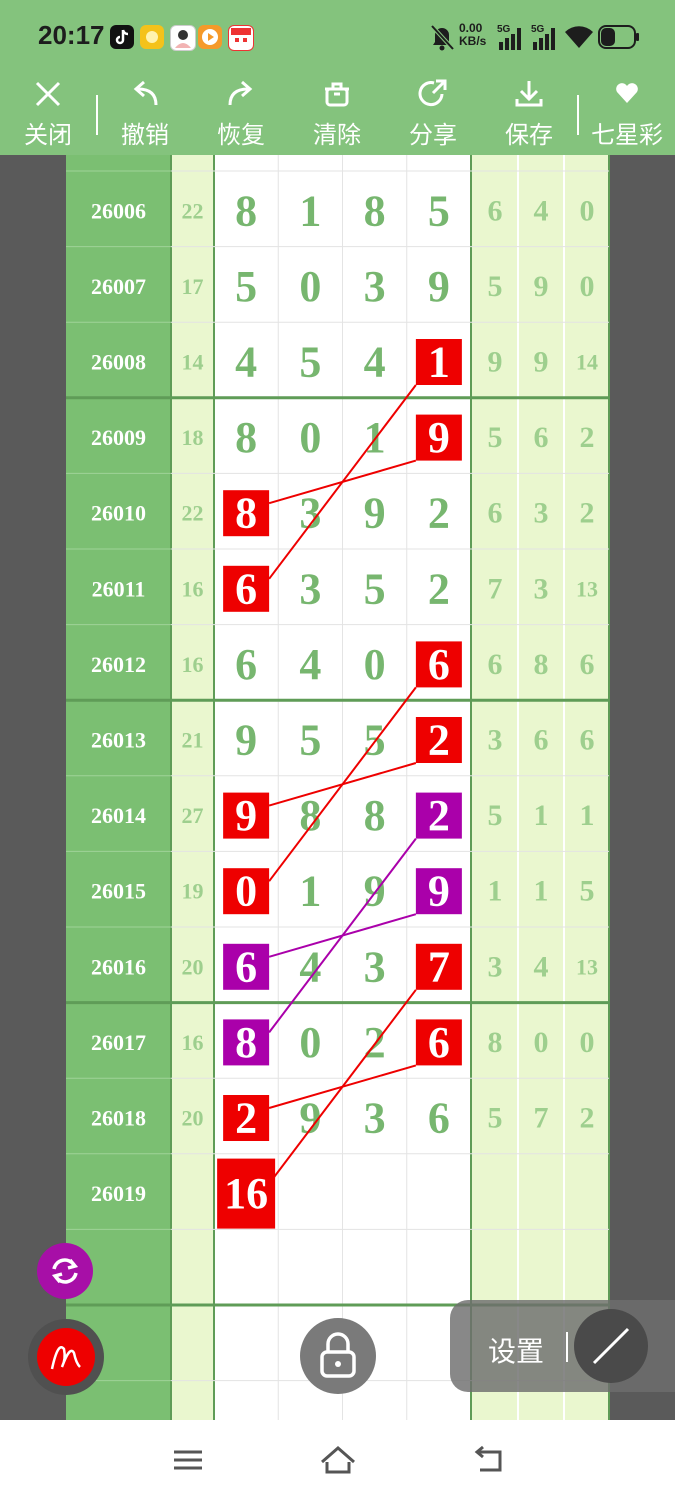 Image resolution: width=675 pixels, height=1500 pixels. Describe the element at coordinates (193, 740) in the screenshot. I see `sum-value: 21` at that location.